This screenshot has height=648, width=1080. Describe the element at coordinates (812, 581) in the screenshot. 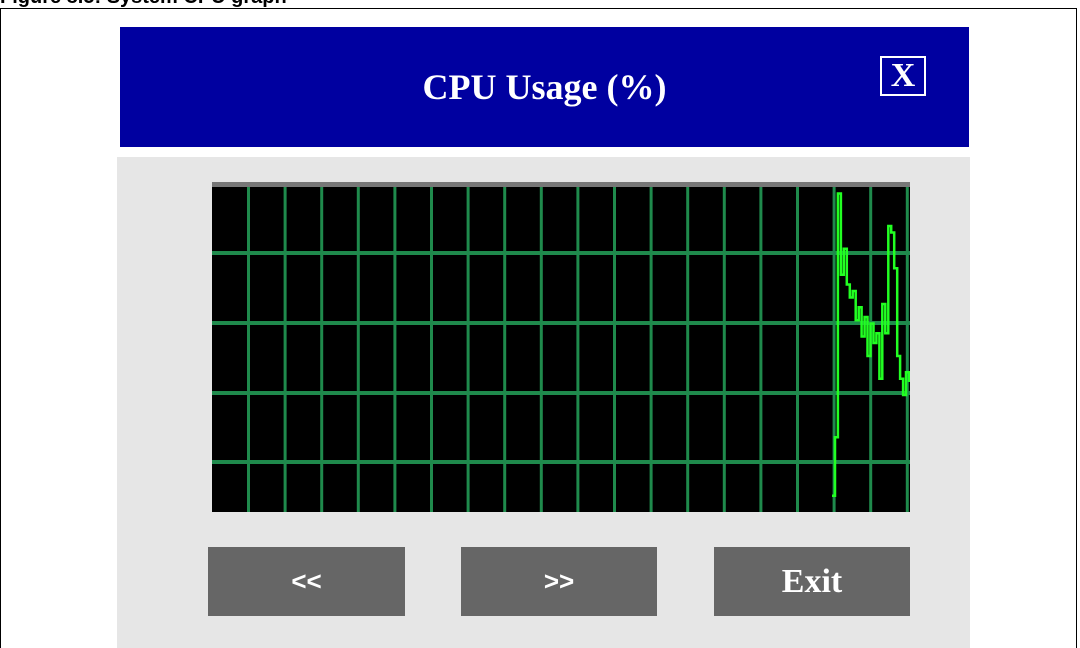

I see `exit-button: Exit` at that location.